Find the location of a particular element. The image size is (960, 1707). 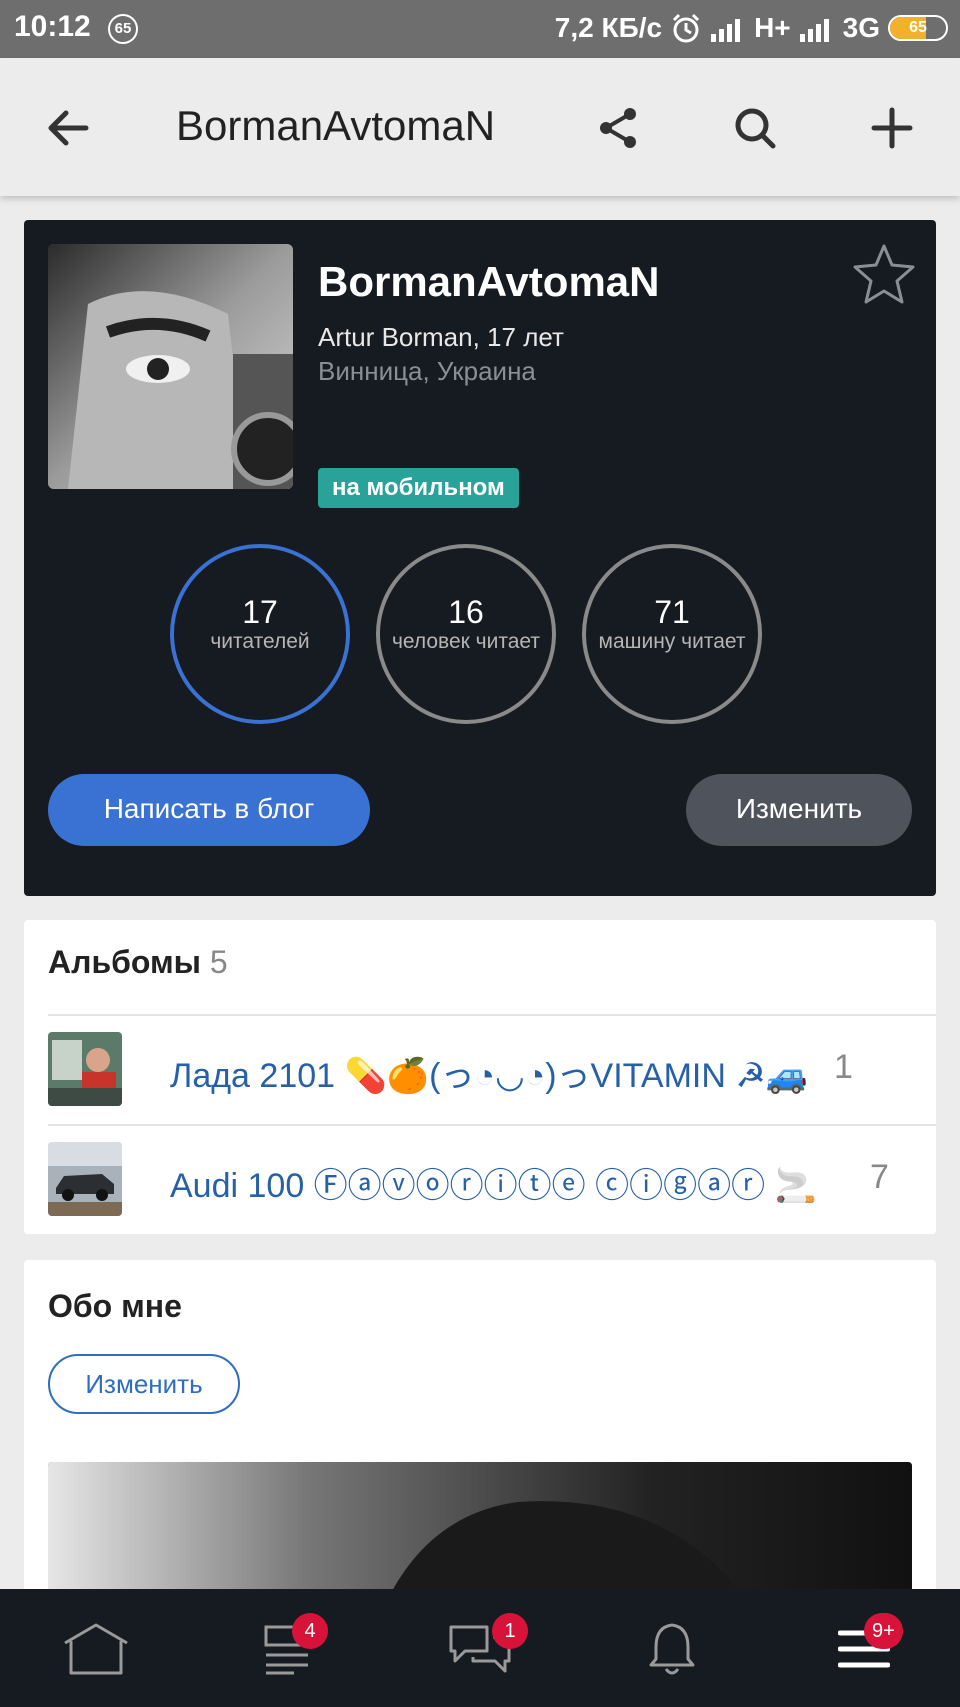

nav-notifications is located at coordinates (672, 1649).